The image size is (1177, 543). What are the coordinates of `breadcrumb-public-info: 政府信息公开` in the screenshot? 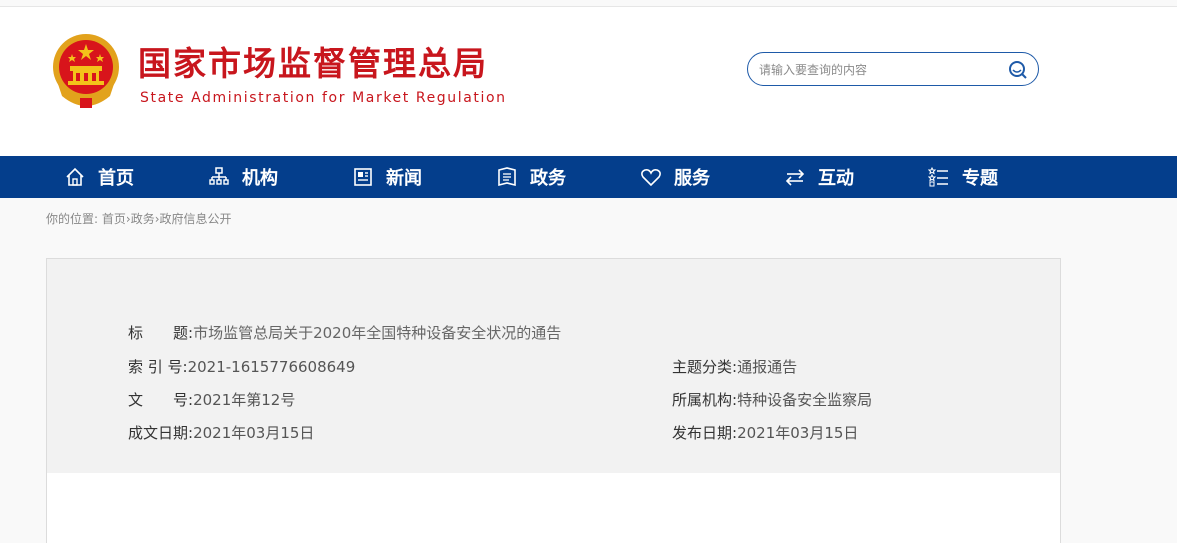 It's located at (196, 219).